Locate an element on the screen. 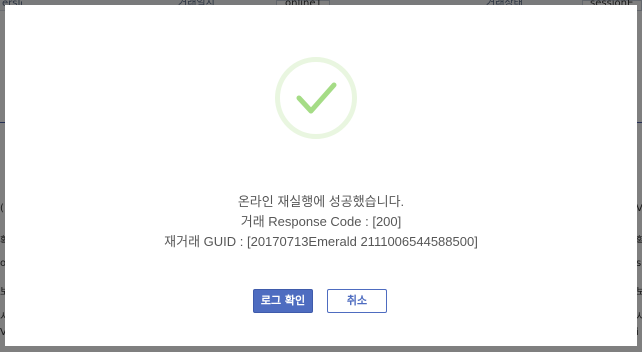 This screenshot has width=642, height=352. response-code-text: 거래 Response Code : [200] is located at coordinates (321, 221).